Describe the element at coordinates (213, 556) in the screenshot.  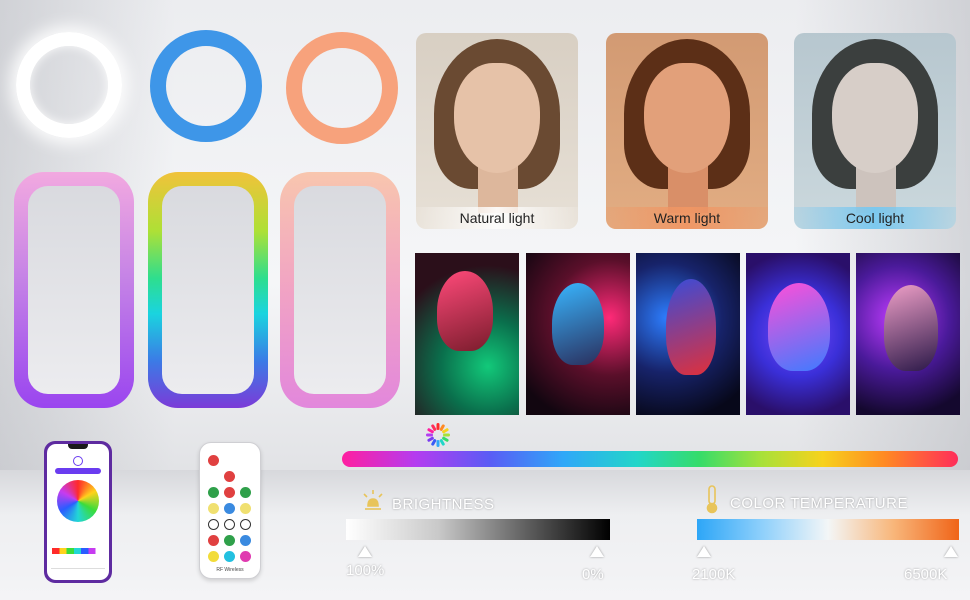
I see `remote-yellow-button` at that location.